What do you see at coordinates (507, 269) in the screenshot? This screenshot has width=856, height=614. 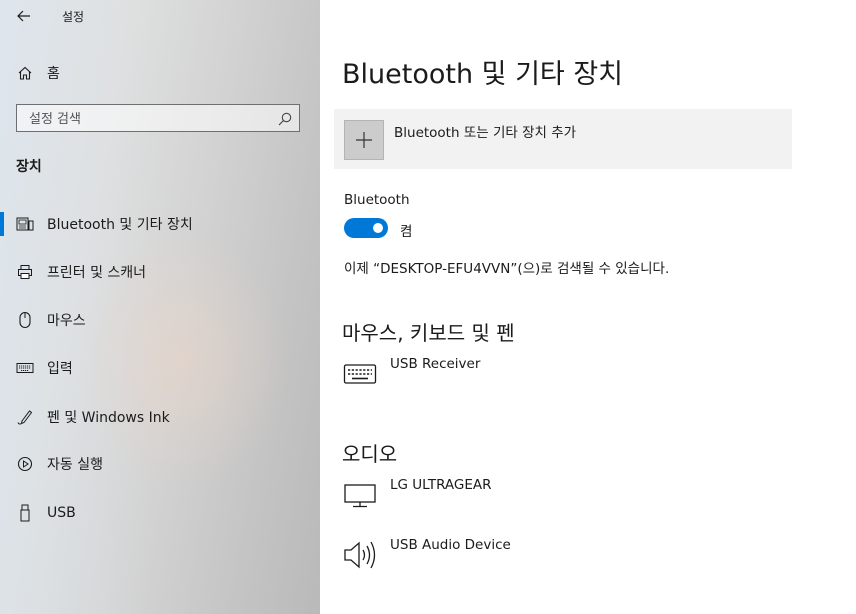 I see `discoverable-text: 이제 “DESKTOP-EFU4VVN”(으)로 검색될 수 있습니다.` at bounding box center [507, 269].